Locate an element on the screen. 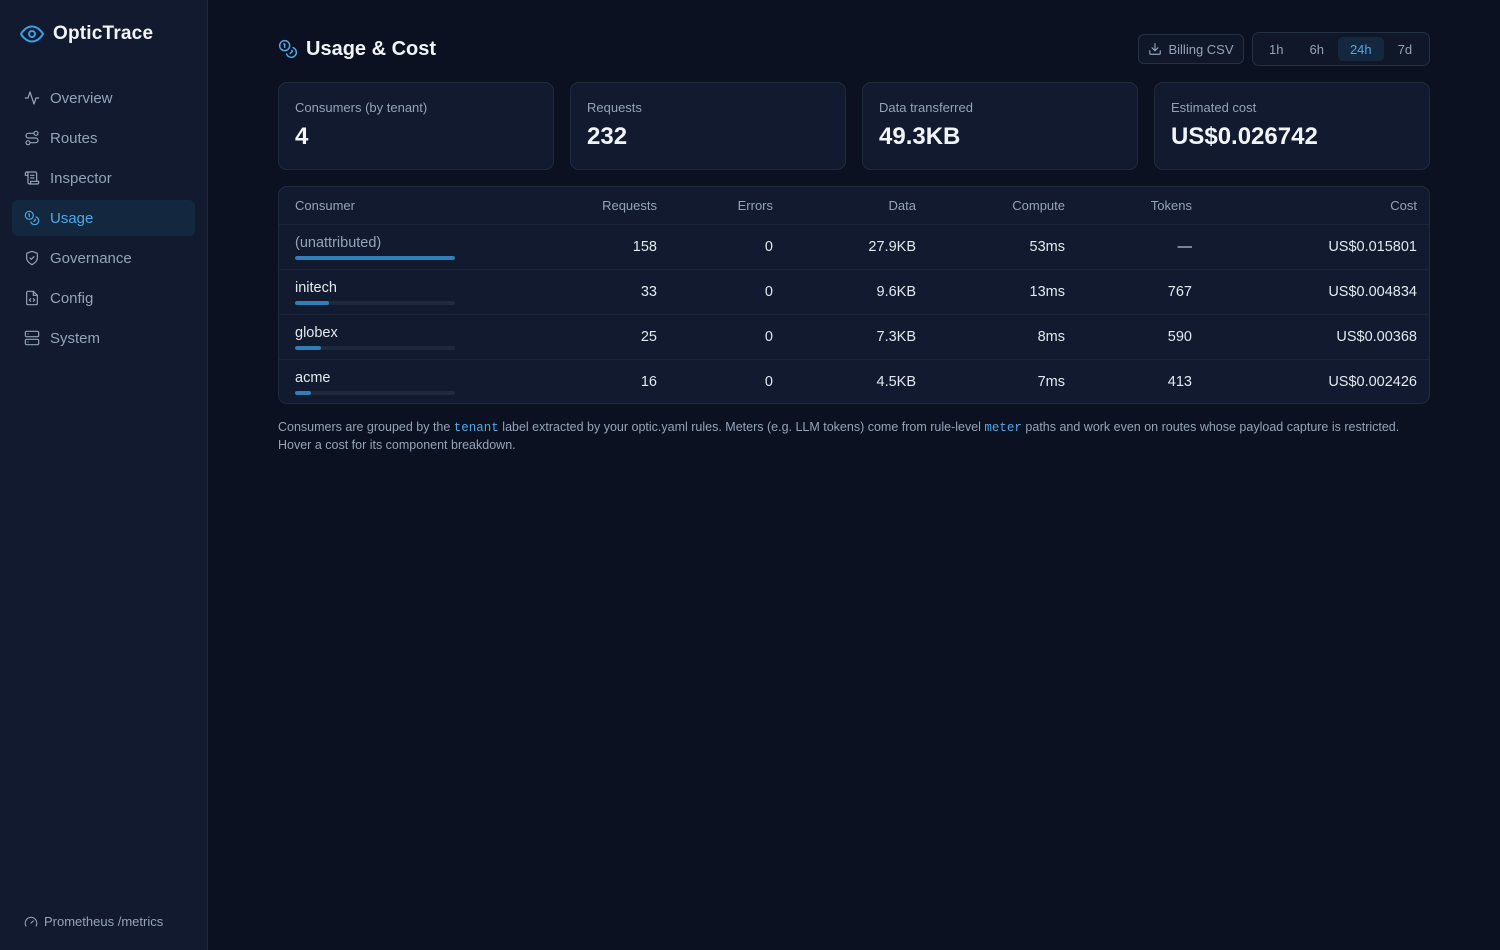 This screenshot has height=950, width=1500. stat-value: US$0.026742 is located at coordinates (1244, 136).